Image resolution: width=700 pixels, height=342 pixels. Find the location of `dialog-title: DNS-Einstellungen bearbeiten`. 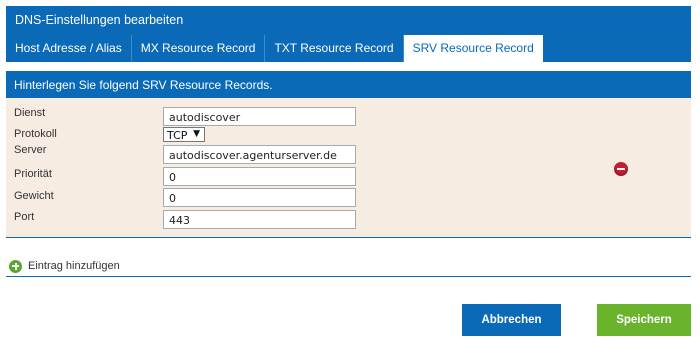

dialog-title: DNS-Einstellungen bearbeiten is located at coordinates (348, 20).